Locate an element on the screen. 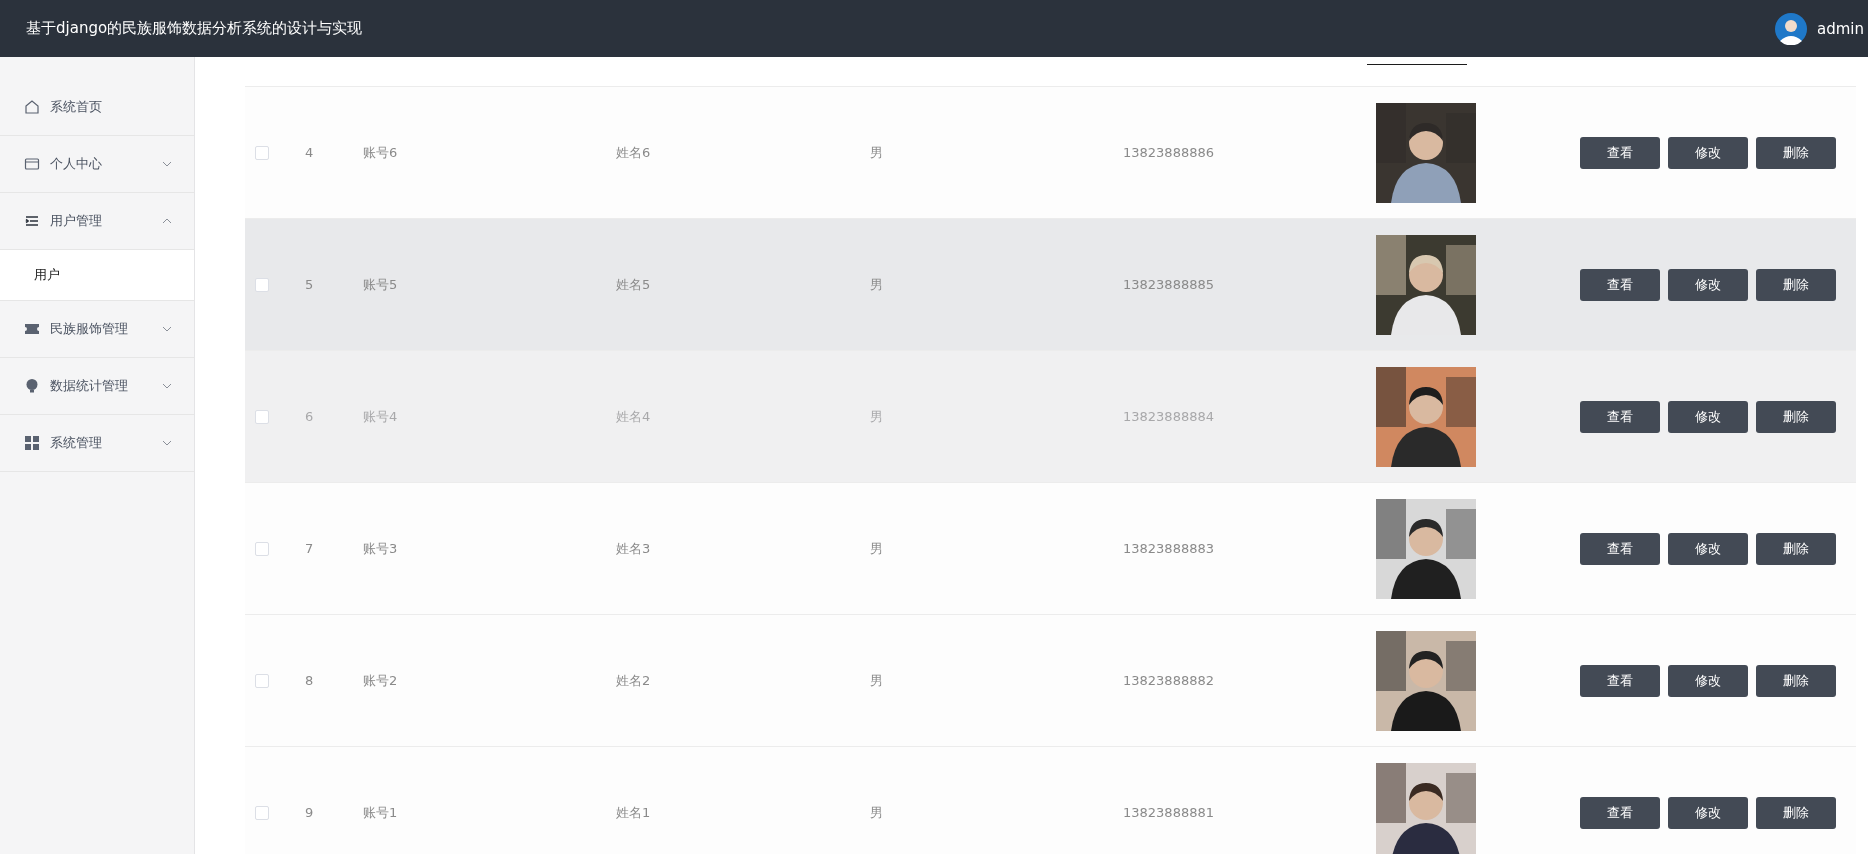  table-cell-text: 13823888884 is located at coordinates (1169, 416).